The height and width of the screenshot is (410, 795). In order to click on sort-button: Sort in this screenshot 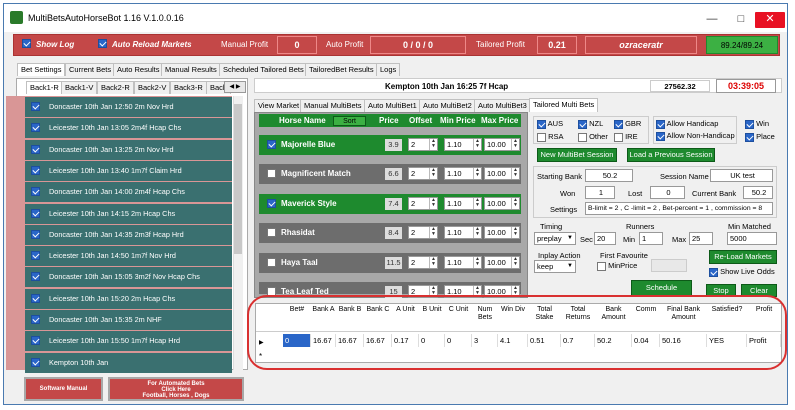, I will do `click(349, 121)`.